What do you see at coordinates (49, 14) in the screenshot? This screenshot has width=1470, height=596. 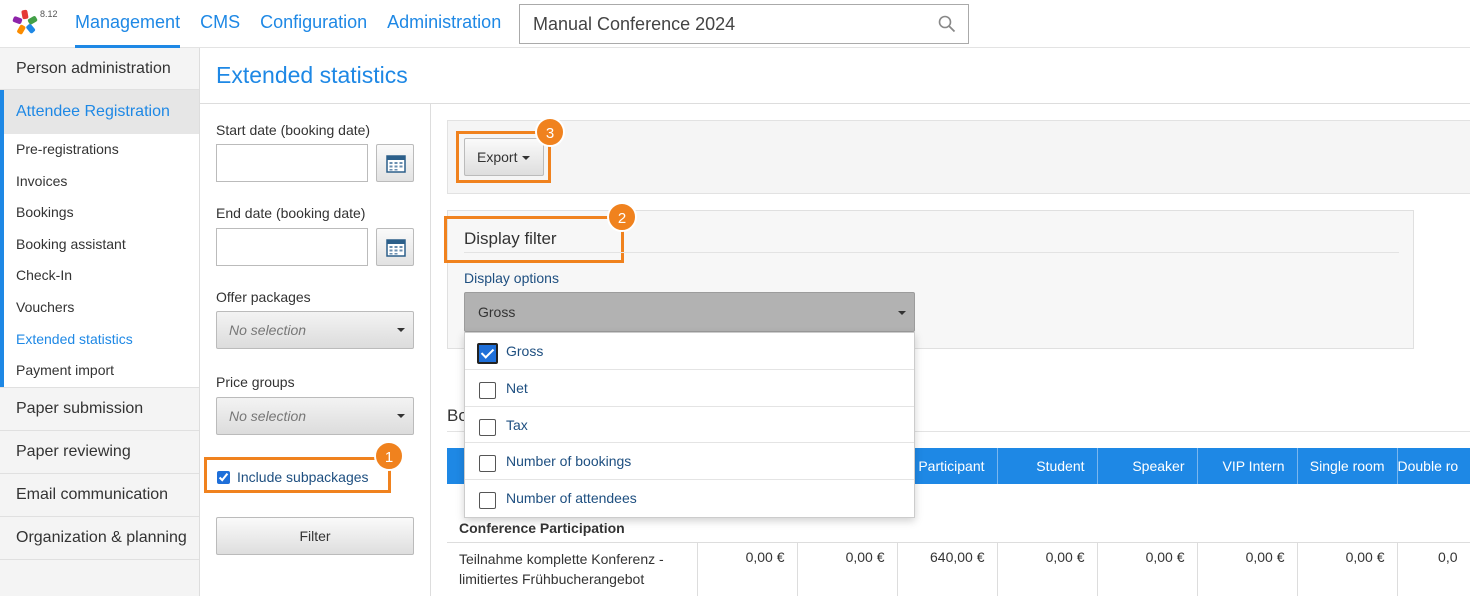 I see `version-label: 8.12` at bounding box center [49, 14].